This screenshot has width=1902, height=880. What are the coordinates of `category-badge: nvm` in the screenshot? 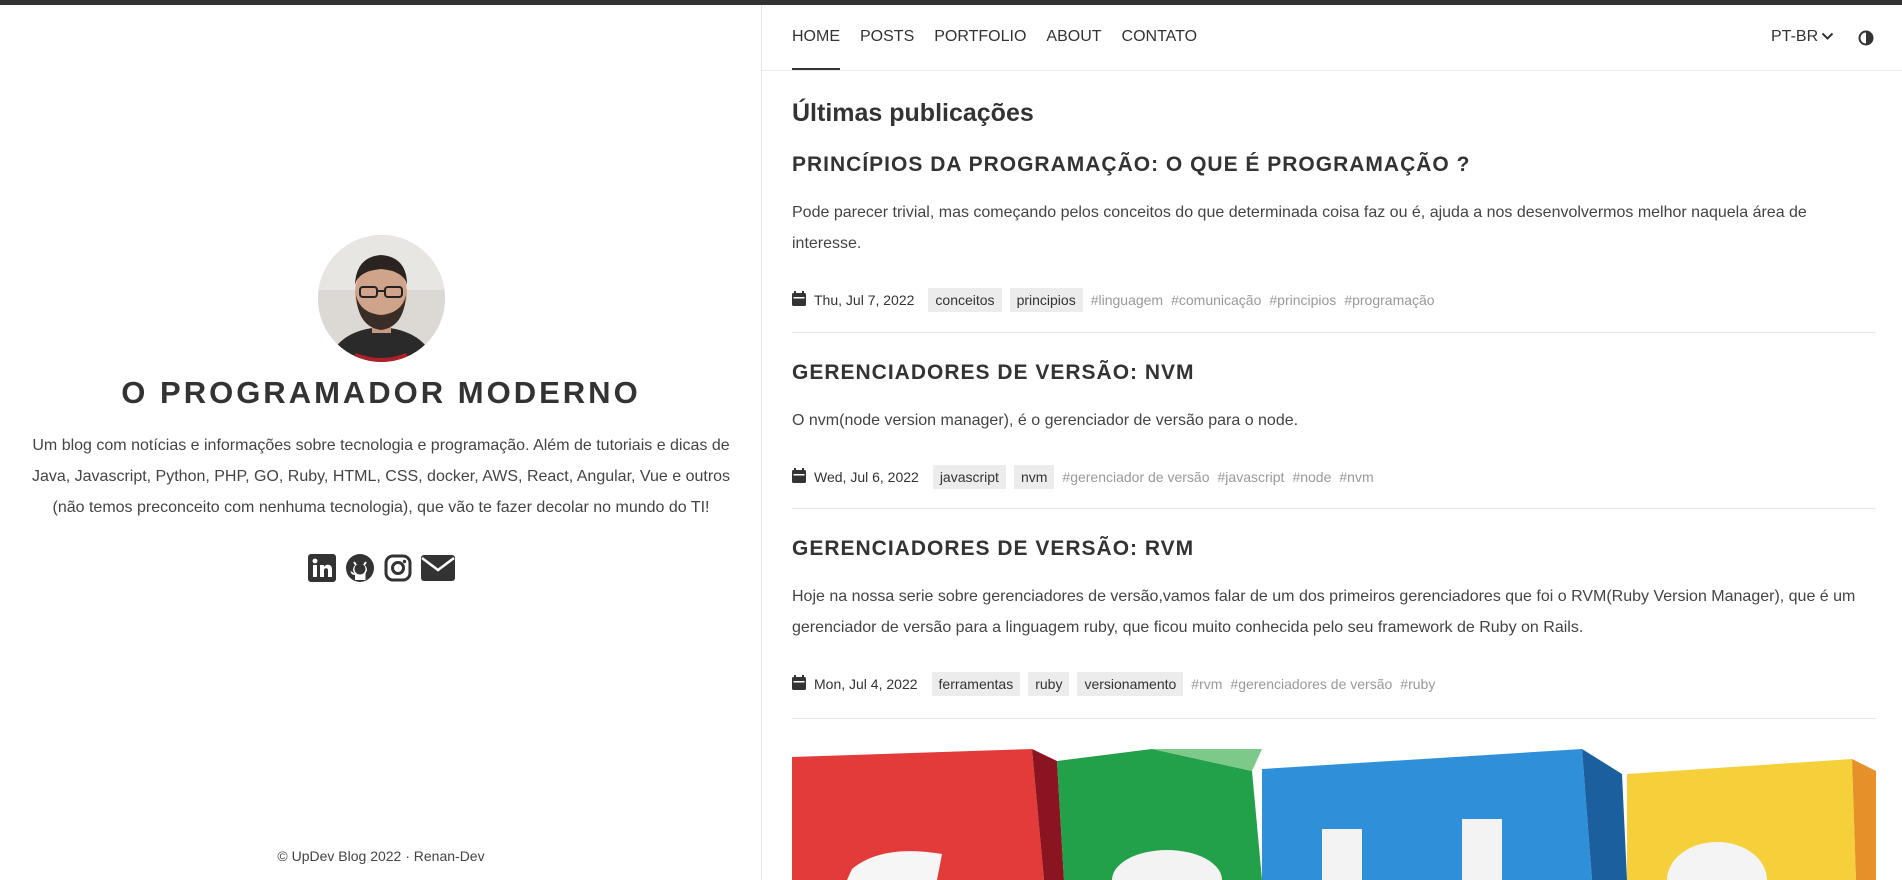 It's located at (1034, 477).